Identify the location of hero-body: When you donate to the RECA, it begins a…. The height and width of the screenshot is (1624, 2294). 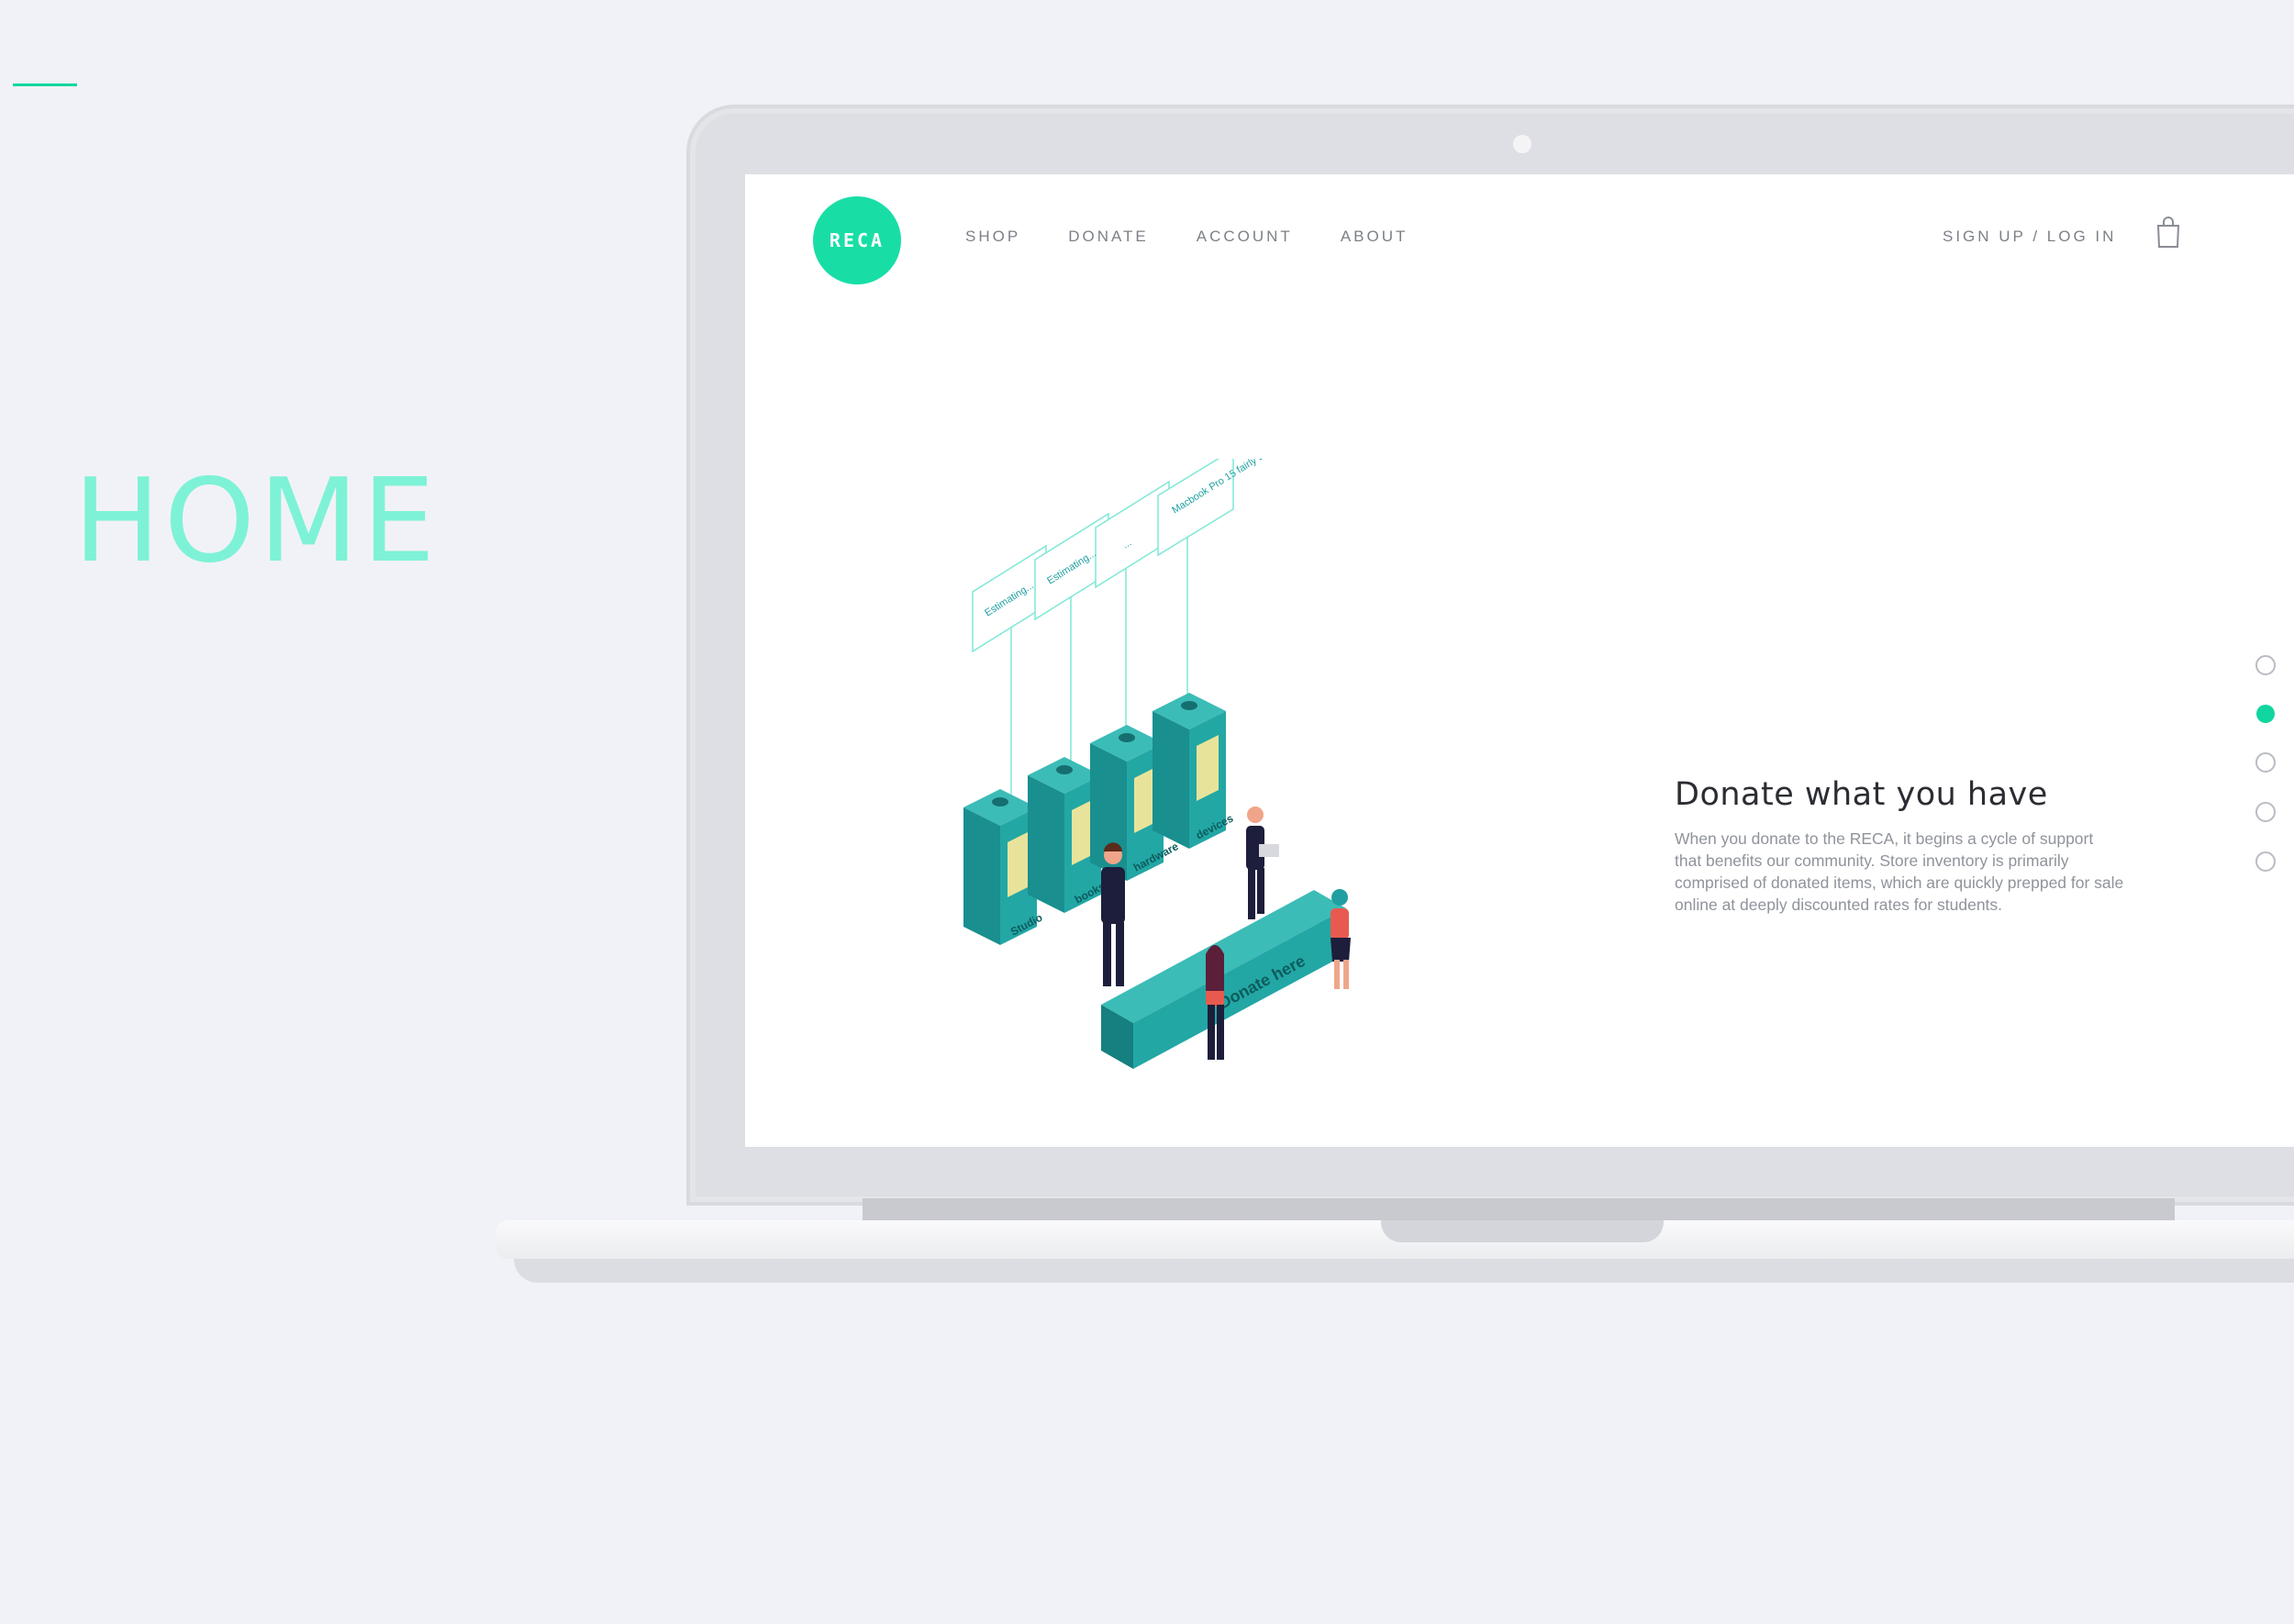
(1899, 871).